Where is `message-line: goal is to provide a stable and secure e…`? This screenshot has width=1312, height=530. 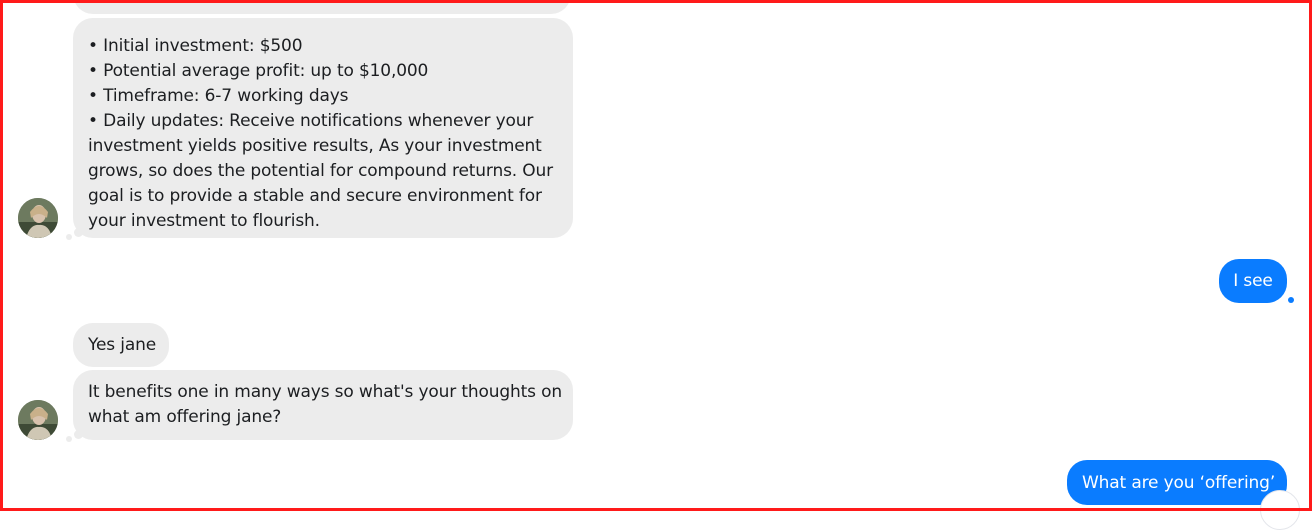
message-line: goal is to provide a stable and secure e… is located at coordinates (315, 196).